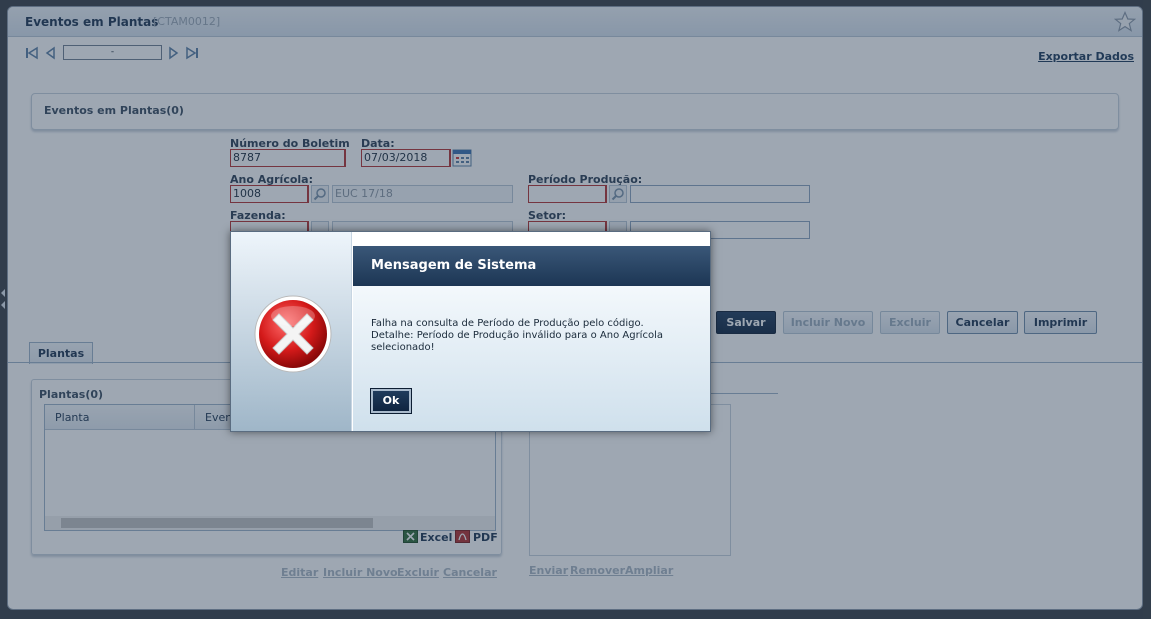 This screenshot has width=1151, height=619. Describe the element at coordinates (454, 265) in the screenshot. I see `dialog-title: Mensagem de Sistema` at that location.